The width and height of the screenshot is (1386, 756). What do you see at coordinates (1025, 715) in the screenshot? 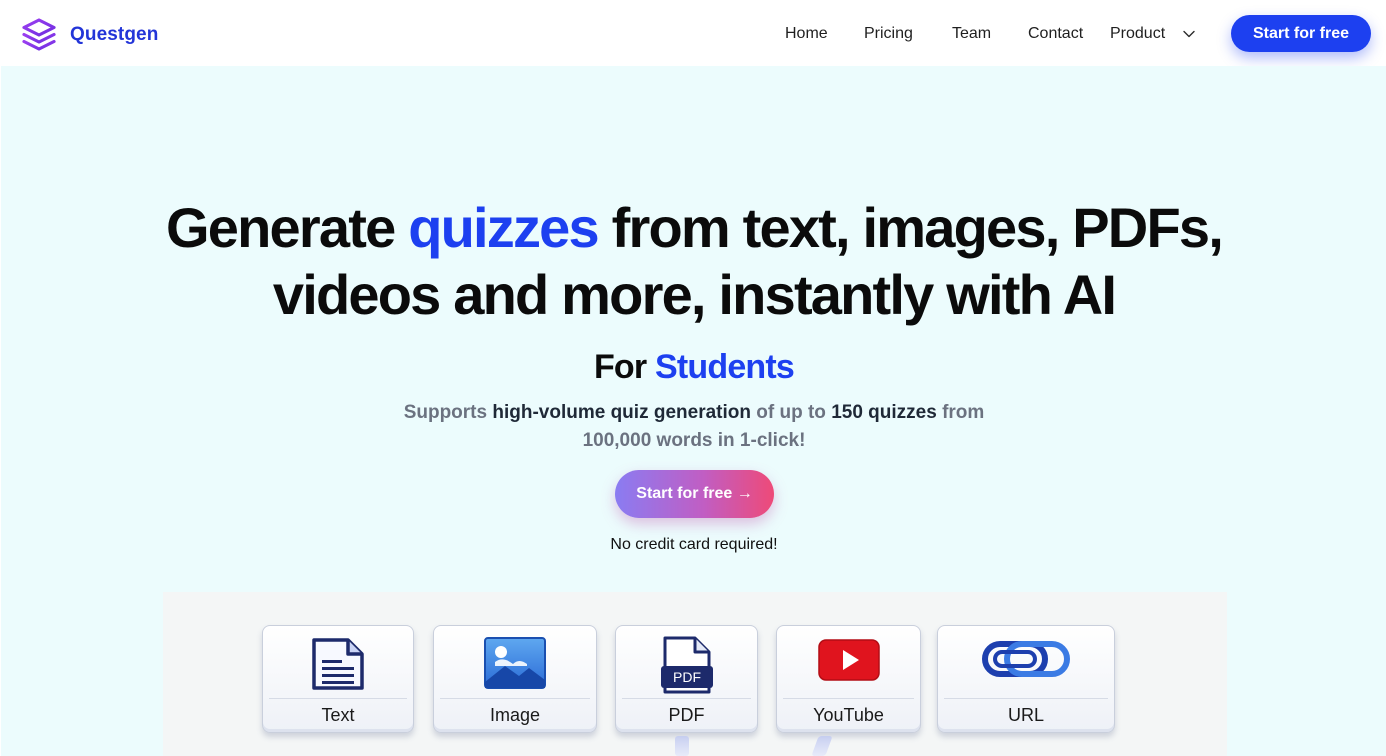
I see `source-label: URL` at bounding box center [1025, 715].